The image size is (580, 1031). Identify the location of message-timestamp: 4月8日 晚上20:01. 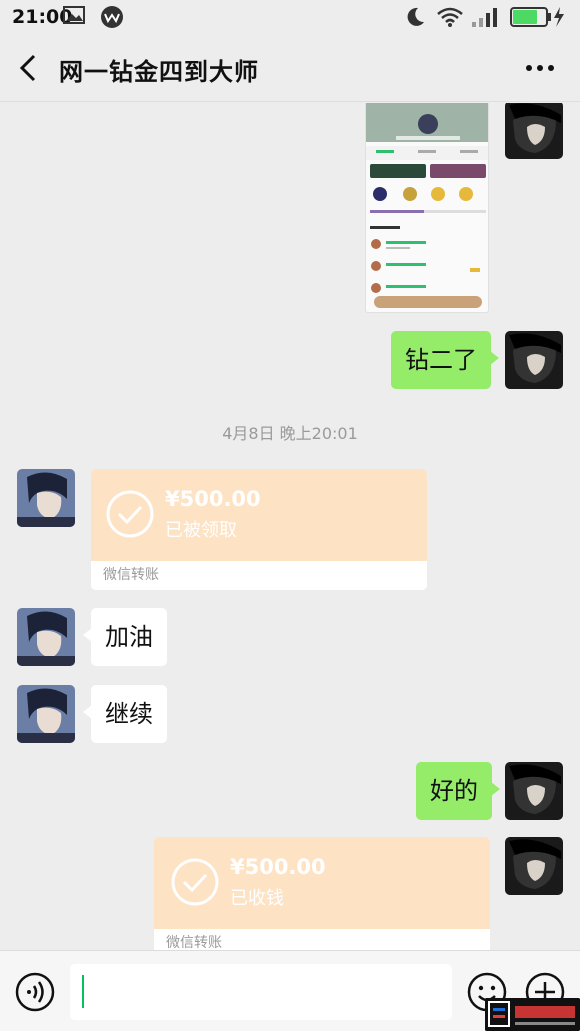
(290, 433).